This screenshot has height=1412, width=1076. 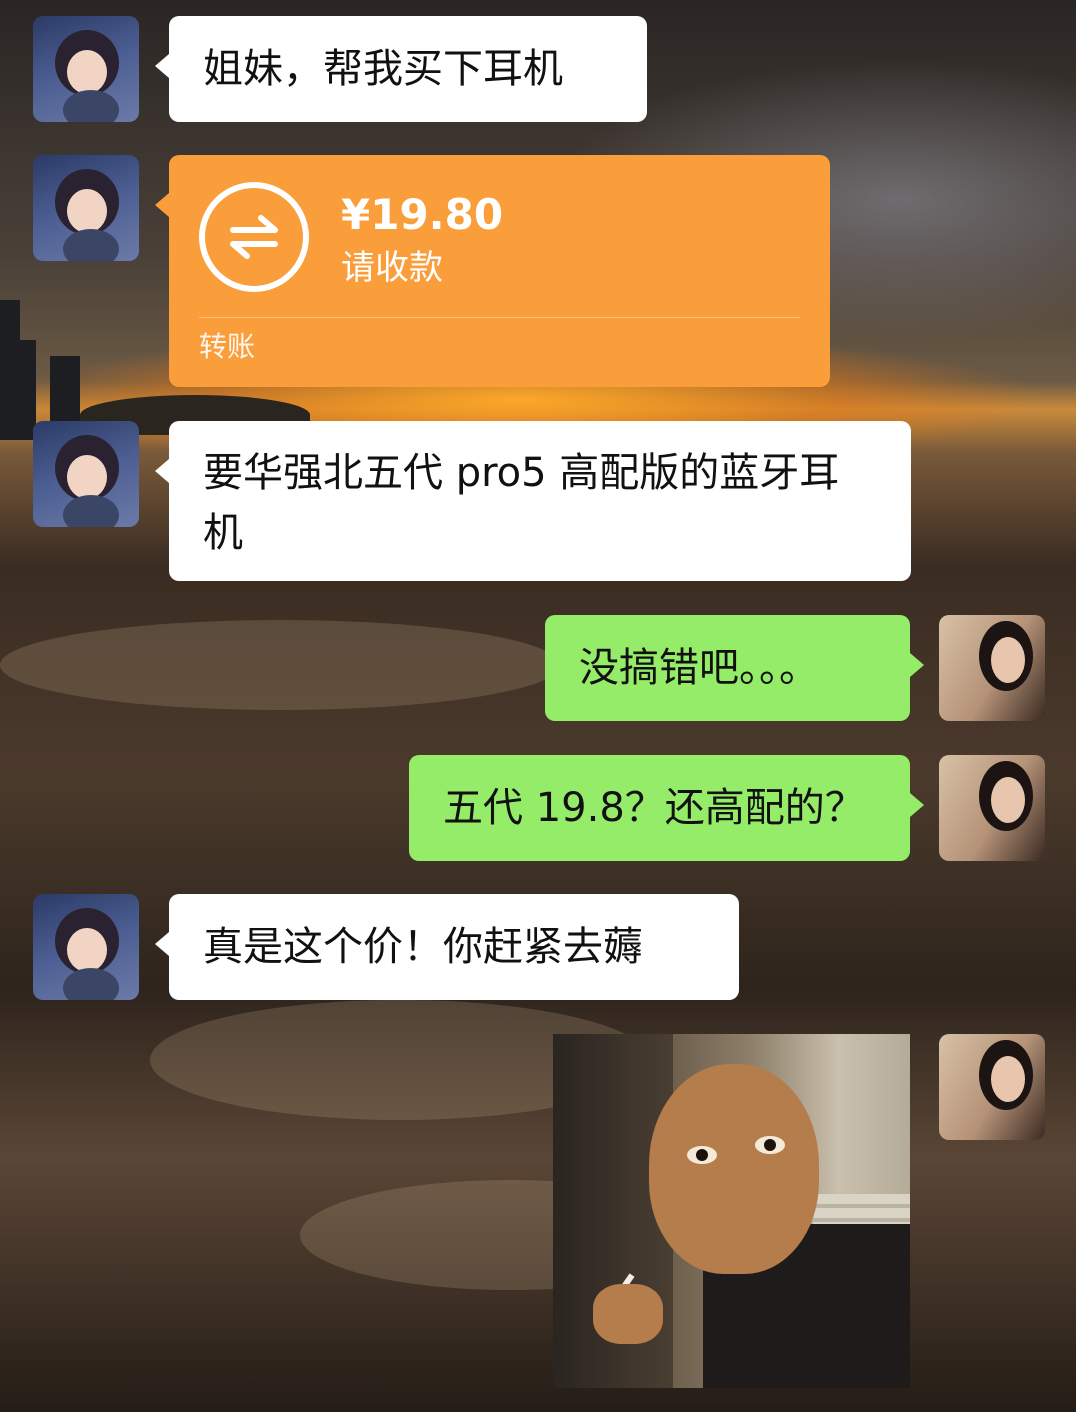 I want to click on message-text: 五代 19.8？还高配的？, so click(x=654, y=808).